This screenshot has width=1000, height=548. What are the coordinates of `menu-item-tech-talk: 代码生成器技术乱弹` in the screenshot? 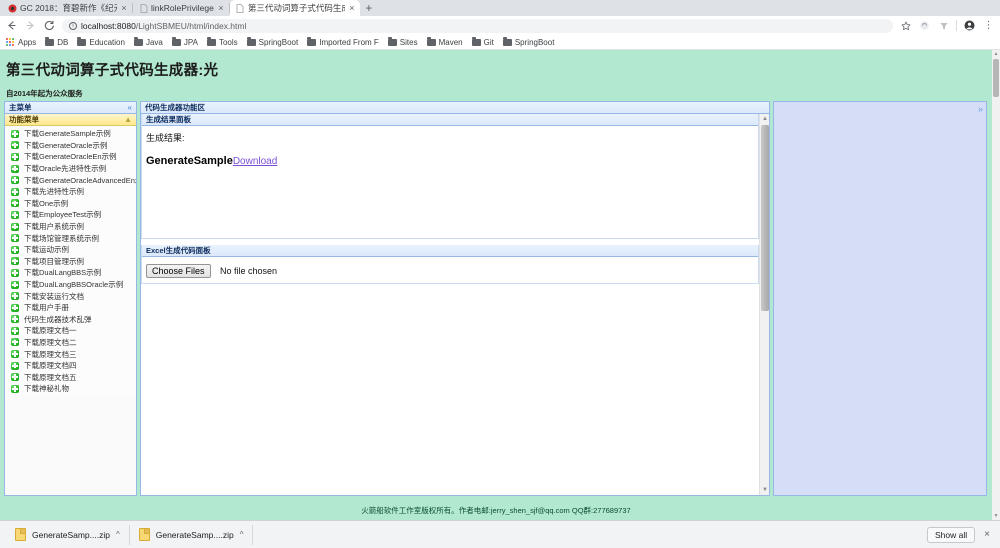 It's located at (70, 320).